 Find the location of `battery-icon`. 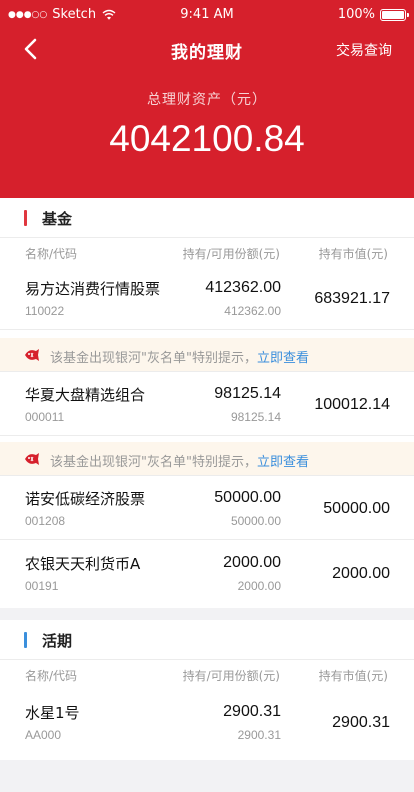

battery-icon is located at coordinates (394, 14).